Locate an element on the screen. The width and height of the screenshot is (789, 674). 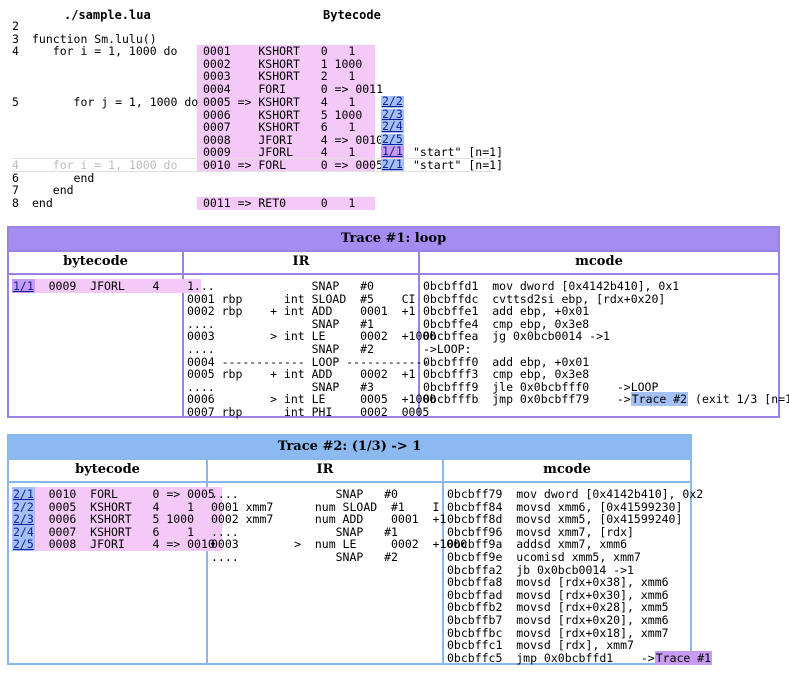
source-line-number: 7 is located at coordinates (15, 190).